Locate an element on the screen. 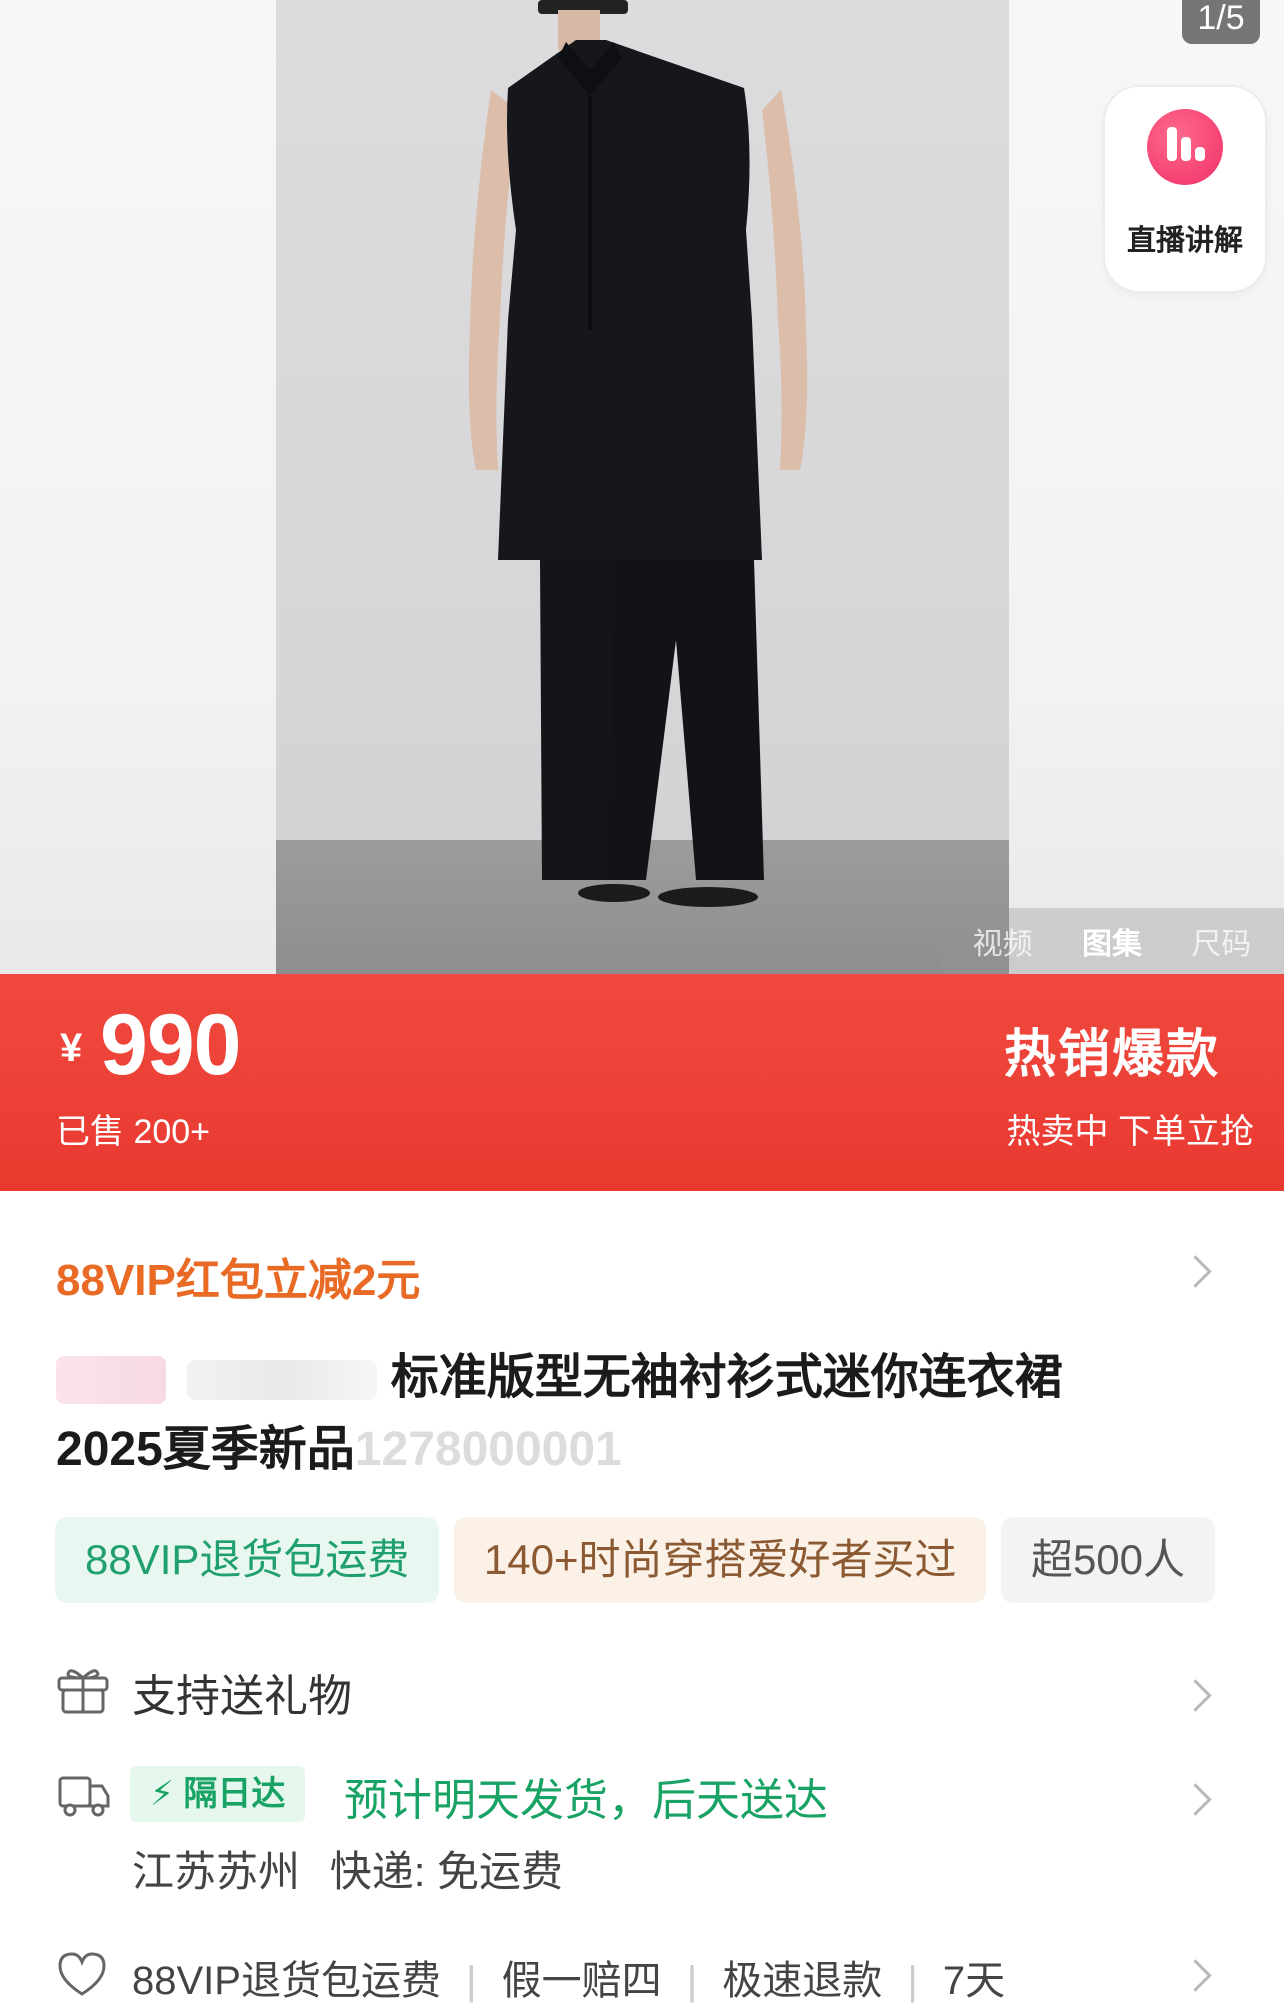  sold-count: 已售 200+ is located at coordinates (133, 1132).